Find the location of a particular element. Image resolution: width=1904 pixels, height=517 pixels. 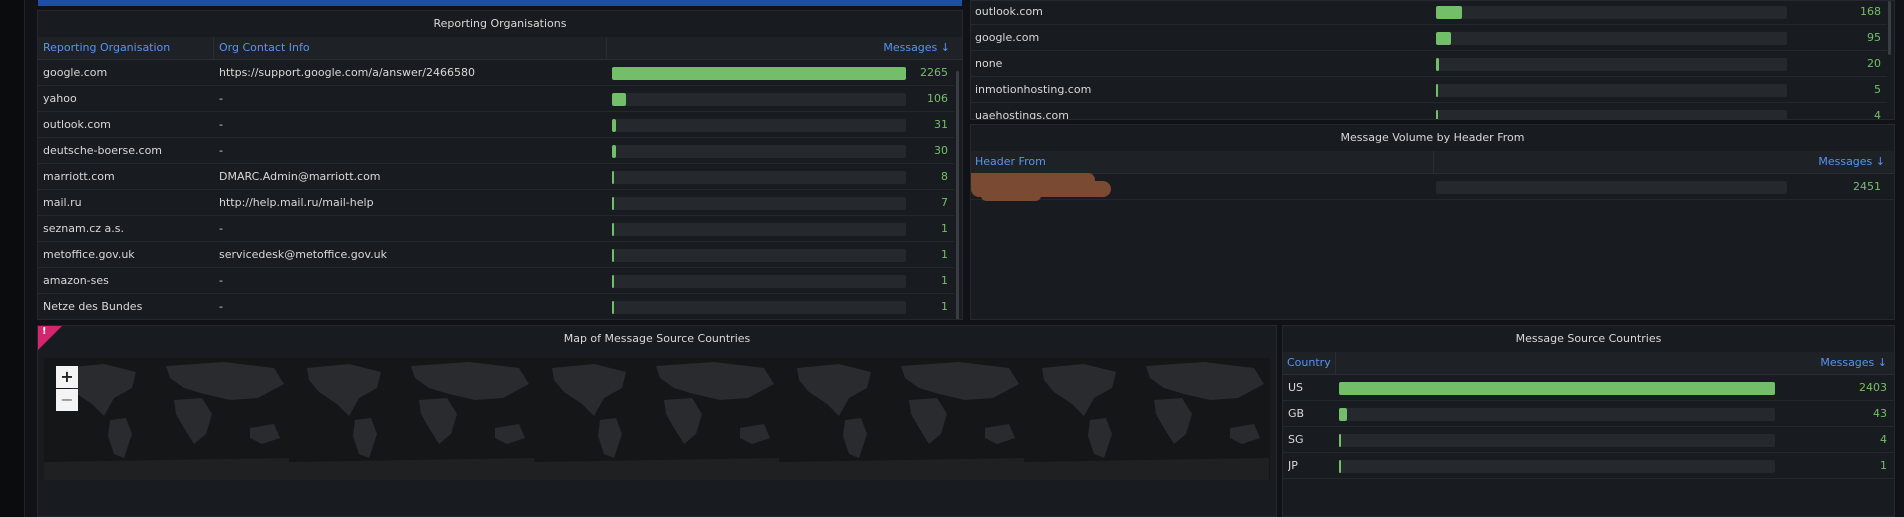

table-row: uaehostings.com 4 is located at coordinates (1429, 111).